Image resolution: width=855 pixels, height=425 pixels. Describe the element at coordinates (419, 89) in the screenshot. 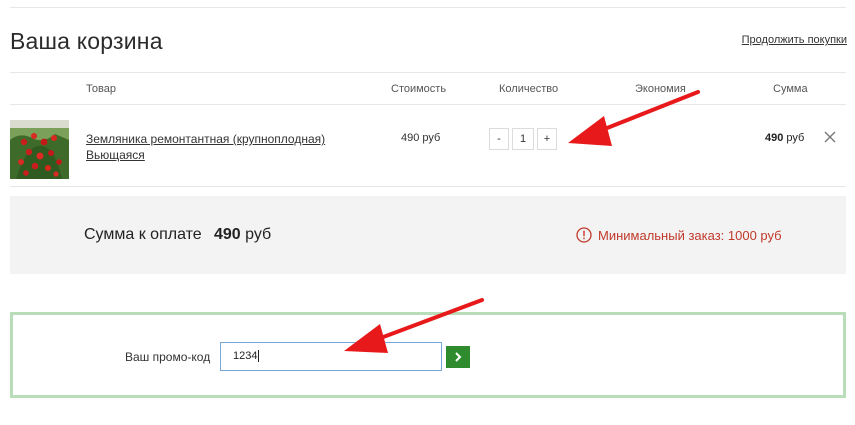

I see `column-header-price: Стоимость` at that location.